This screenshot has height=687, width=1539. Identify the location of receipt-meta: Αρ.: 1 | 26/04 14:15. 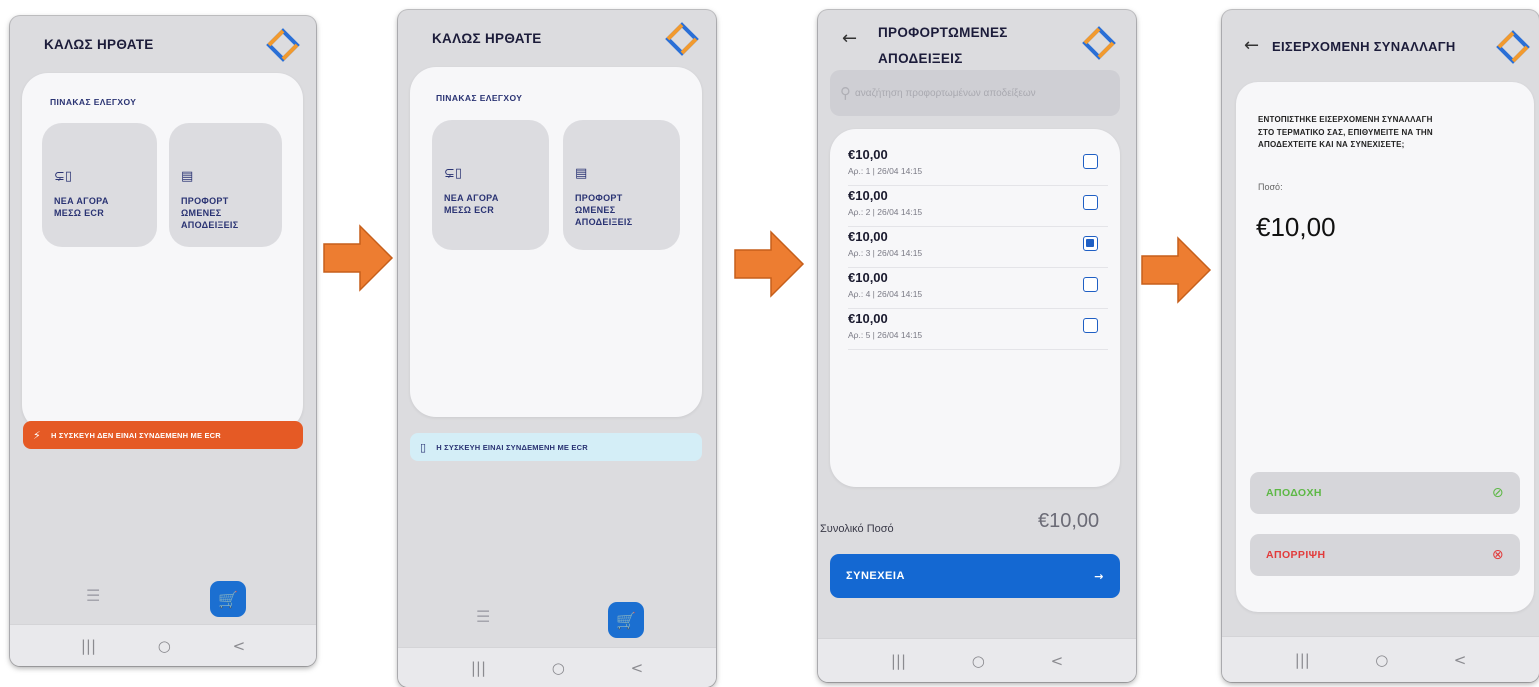
(885, 171).